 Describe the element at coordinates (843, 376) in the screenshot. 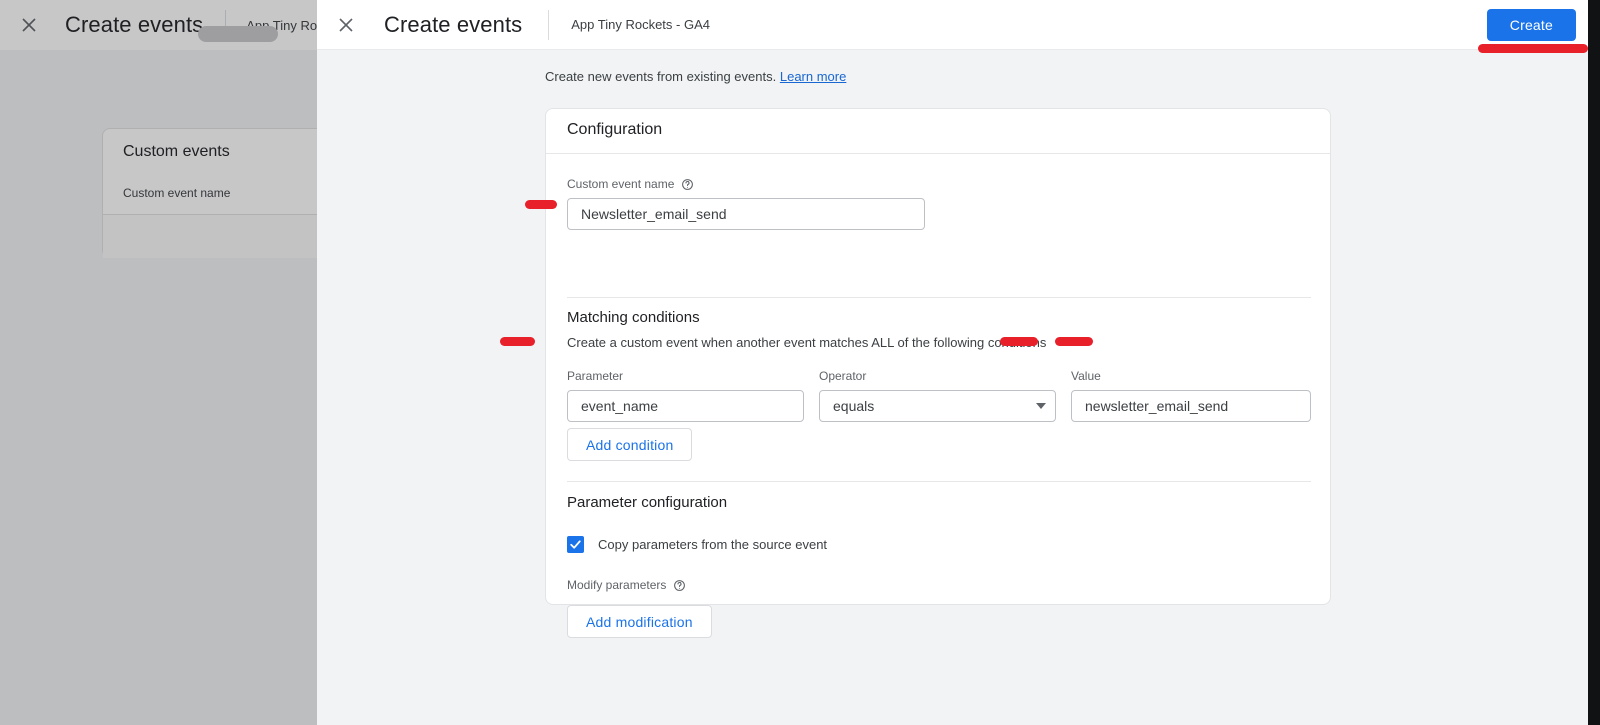

I see `operator-label: Operator` at that location.